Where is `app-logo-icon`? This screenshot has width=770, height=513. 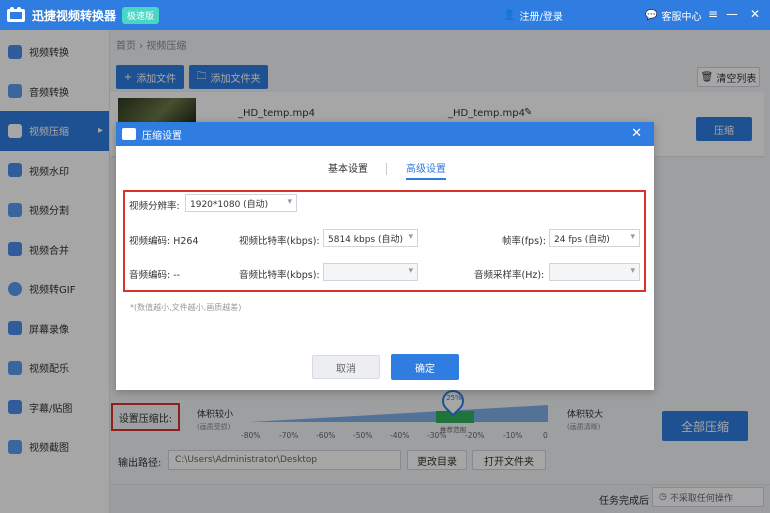 app-logo-icon is located at coordinates (16, 14).